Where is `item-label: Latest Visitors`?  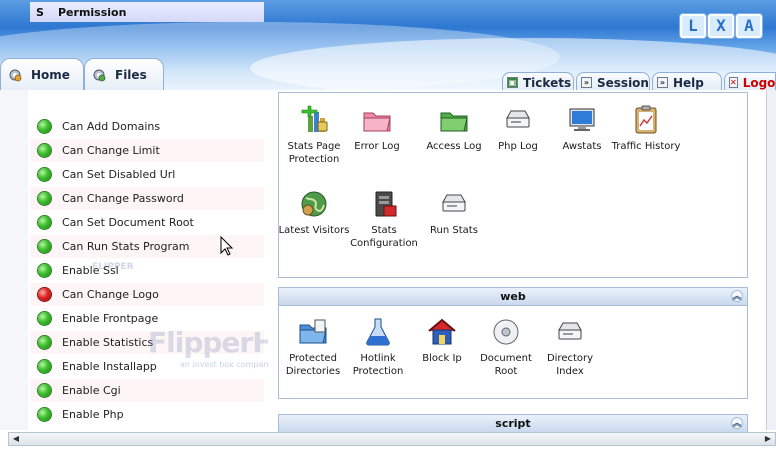 item-label: Latest Visitors is located at coordinates (314, 230).